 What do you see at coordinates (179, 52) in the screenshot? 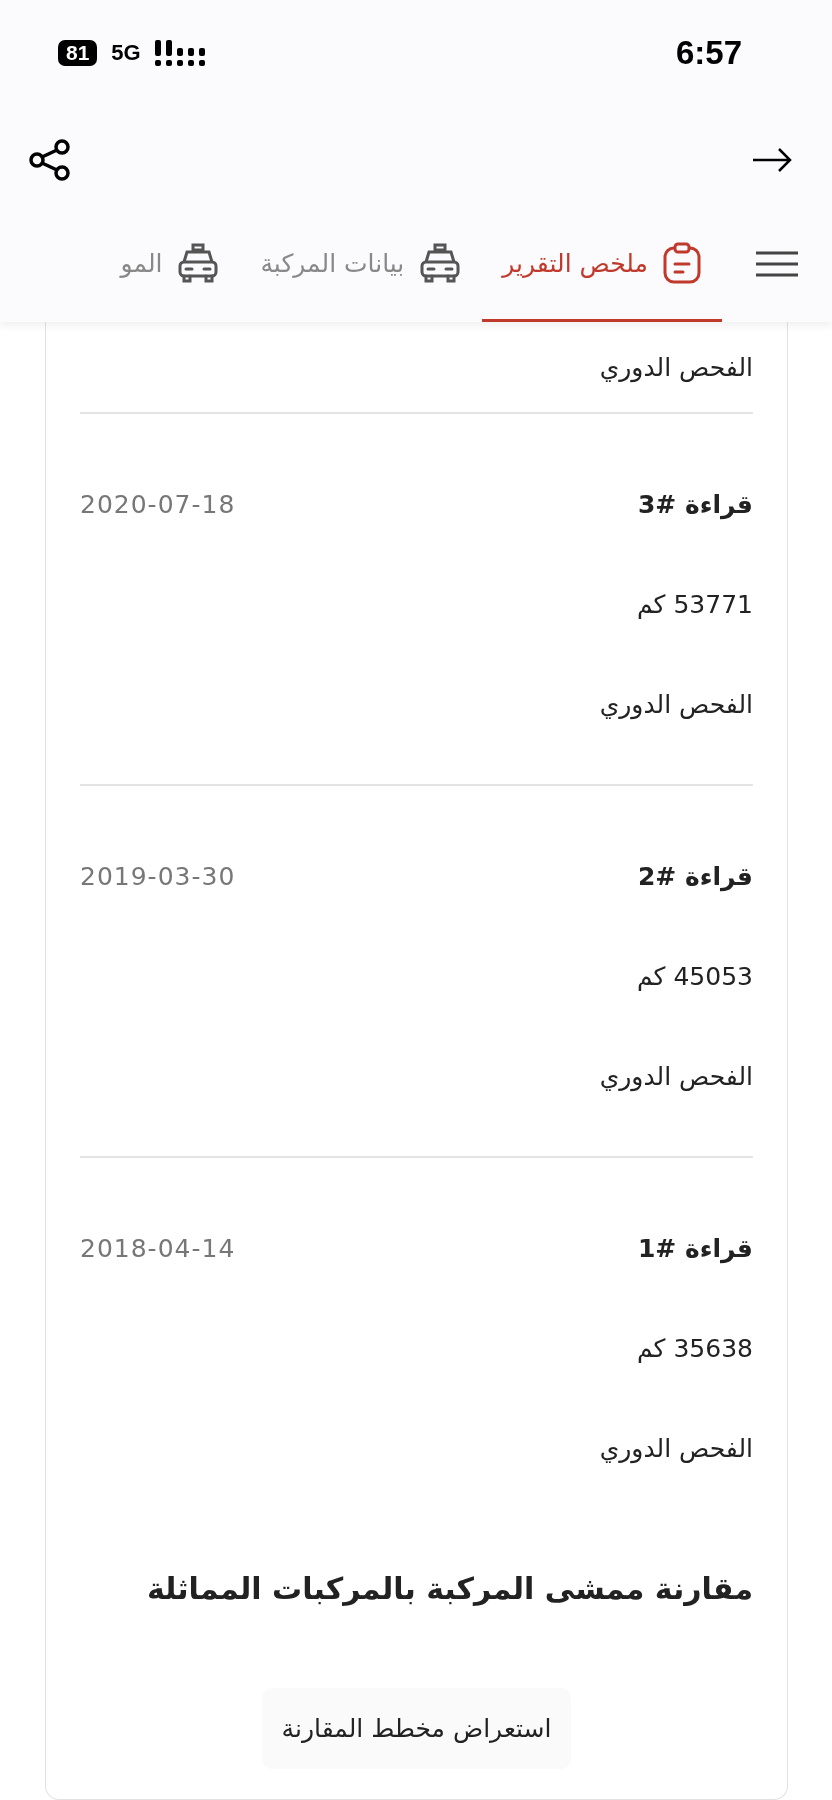
I see `signal-icon` at bounding box center [179, 52].